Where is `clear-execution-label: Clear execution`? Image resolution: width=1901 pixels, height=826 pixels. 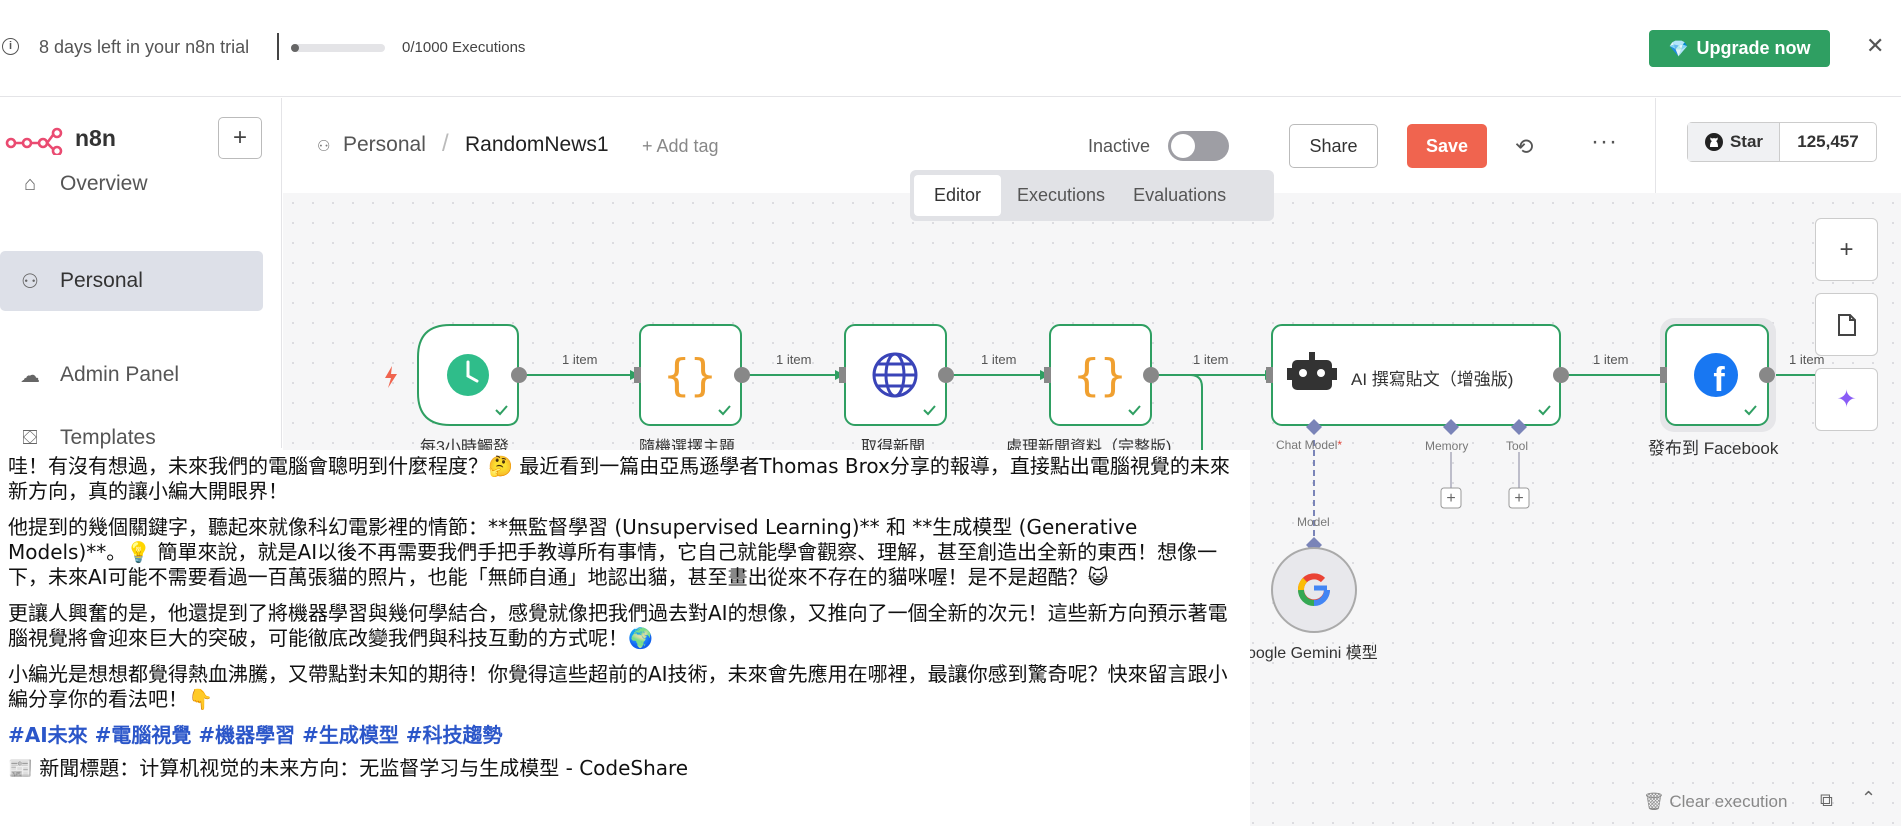 clear-execution-label: Clear execution is located at coordinates (1728, 801).